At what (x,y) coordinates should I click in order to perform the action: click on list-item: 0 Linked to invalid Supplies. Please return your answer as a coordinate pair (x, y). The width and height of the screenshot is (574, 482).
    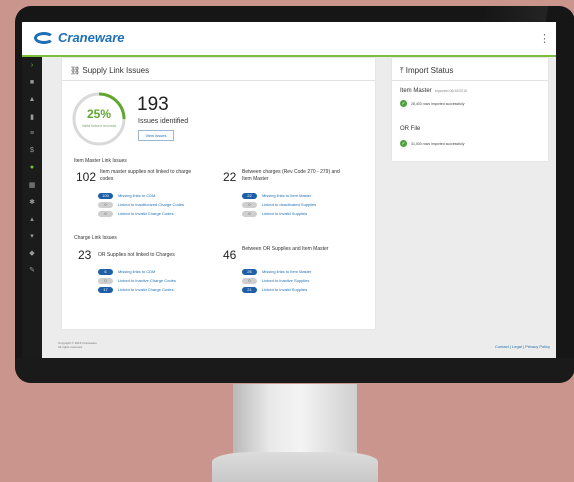
    Looking at the image, I should click on (274, 213).